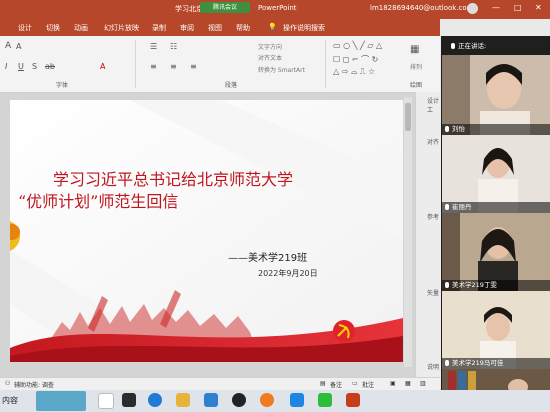 Image resolution: width=550 pixels, height=412 pixels. What do you see at coordinates (50, 66) in the screenshot?
I see `strike-icon: ab` at bounding box center [50, 66].